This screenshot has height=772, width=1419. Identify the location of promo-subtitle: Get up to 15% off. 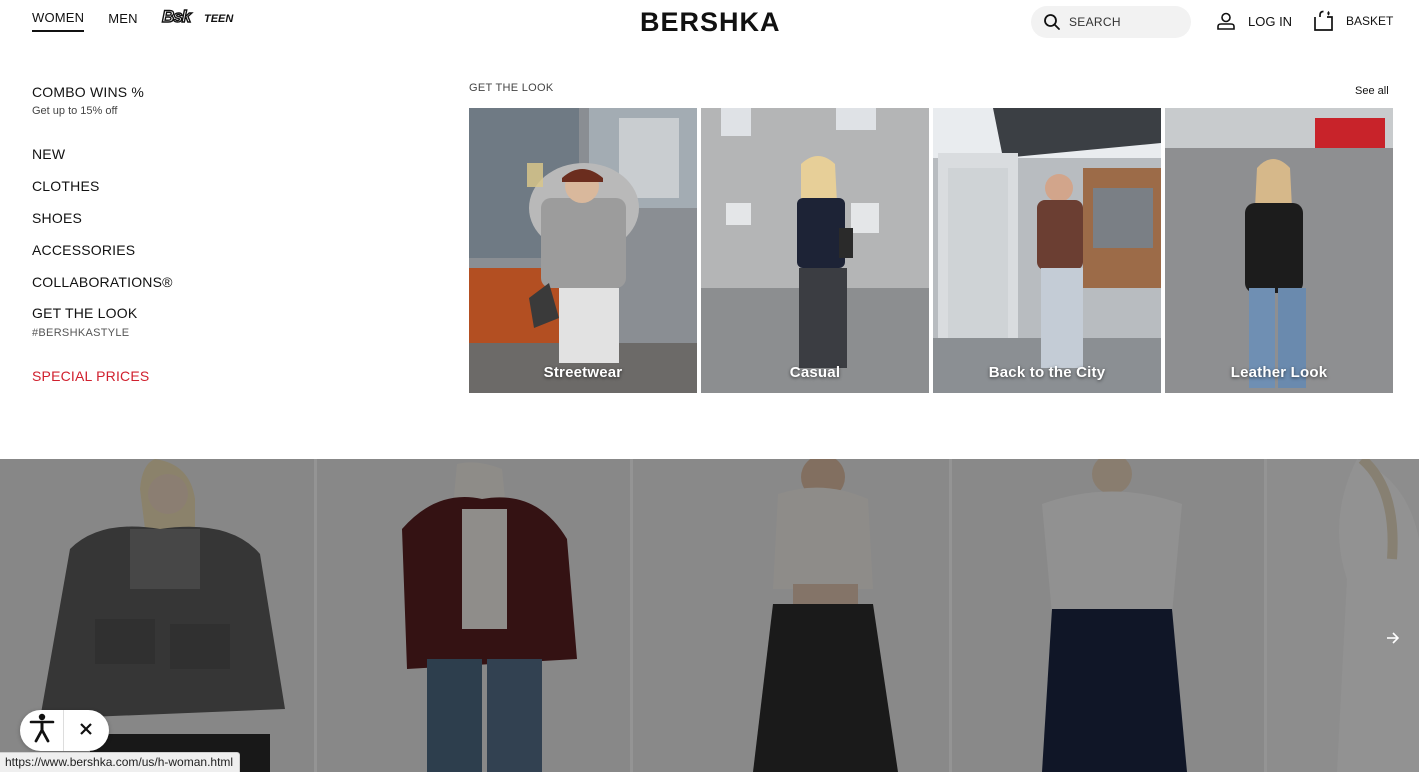
(75, 111).